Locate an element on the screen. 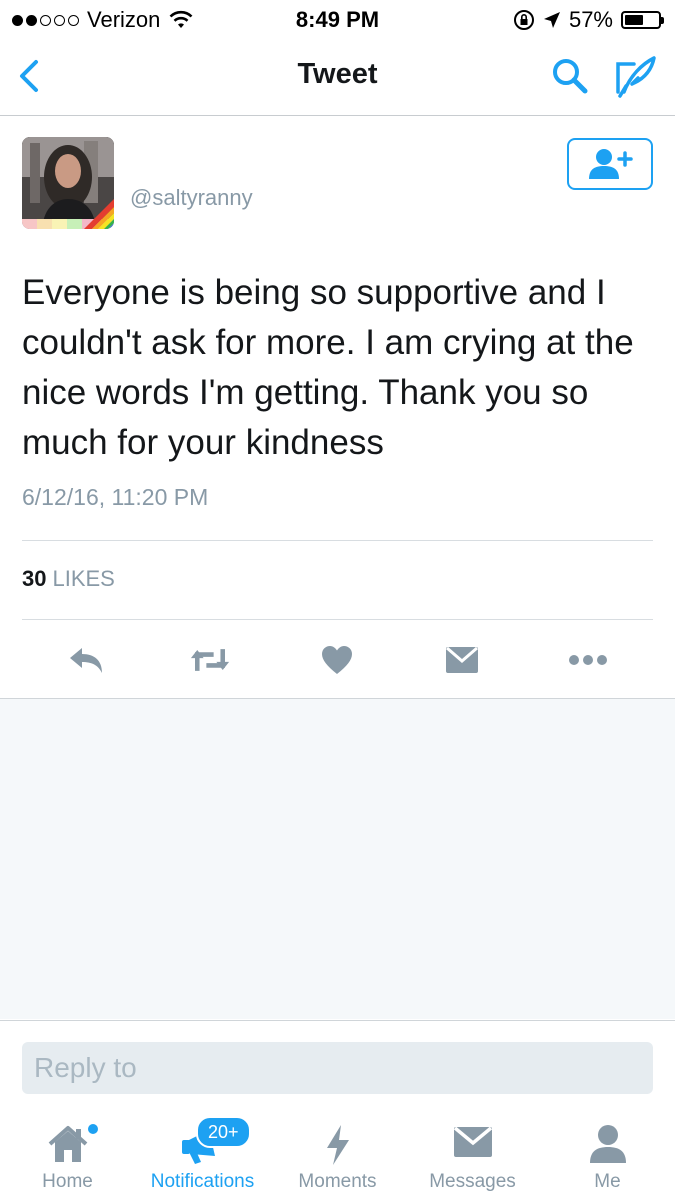  rotation-lock-icon is located at coordinates (523, 20).